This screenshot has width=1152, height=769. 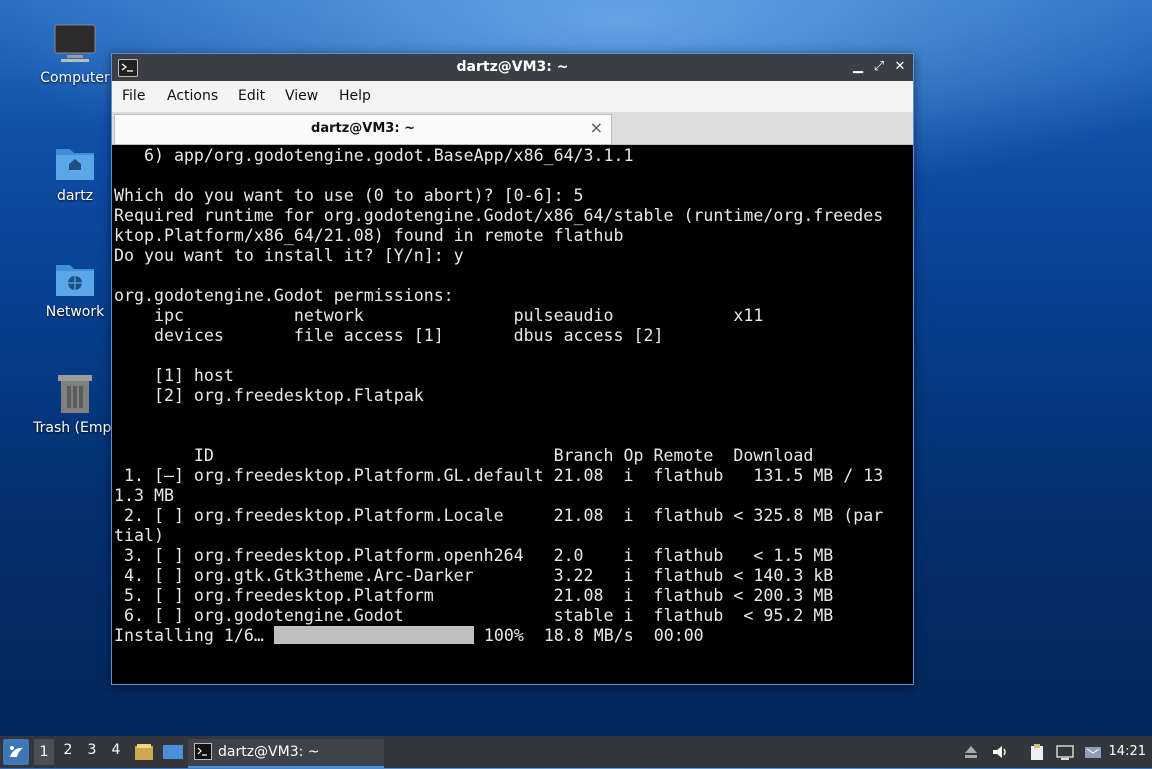 I want to click on terminal-icon, so click(x=203, y=751).